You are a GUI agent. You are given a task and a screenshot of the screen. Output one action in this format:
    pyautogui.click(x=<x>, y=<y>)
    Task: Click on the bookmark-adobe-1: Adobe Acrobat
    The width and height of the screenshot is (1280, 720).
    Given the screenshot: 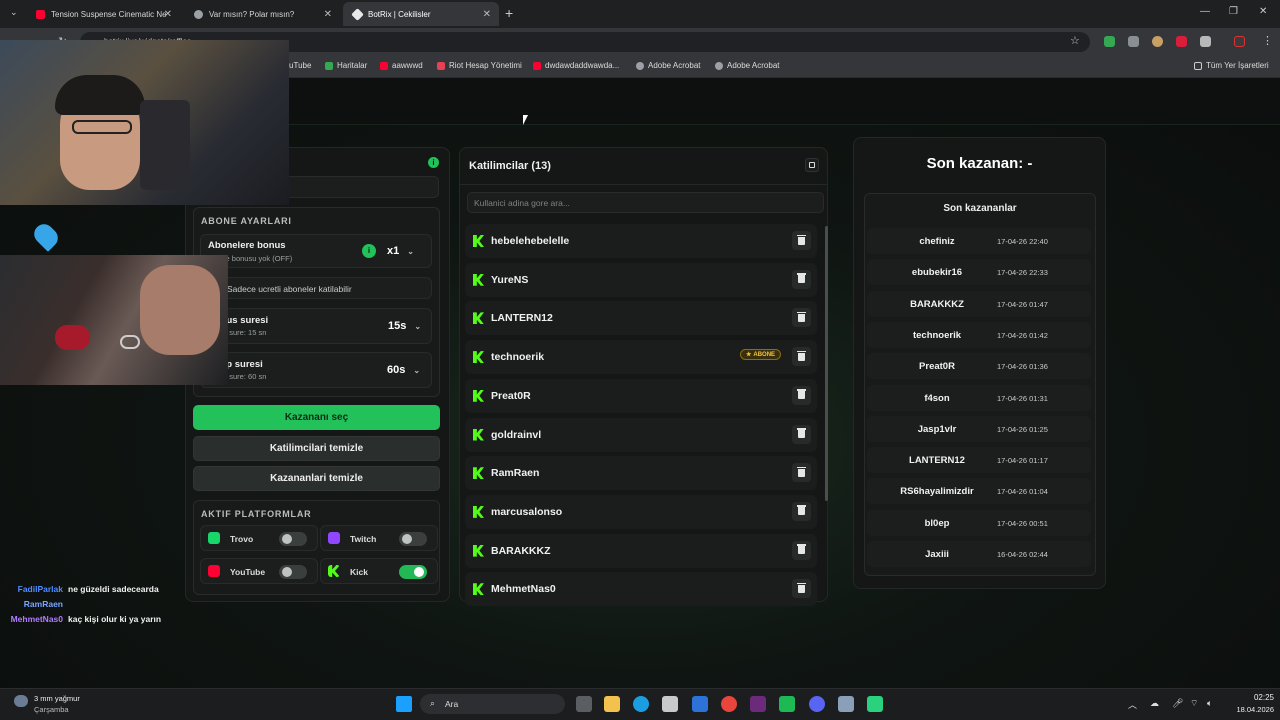 What is the action you would take?
    pyautogui.click(x=668, y=65)
    